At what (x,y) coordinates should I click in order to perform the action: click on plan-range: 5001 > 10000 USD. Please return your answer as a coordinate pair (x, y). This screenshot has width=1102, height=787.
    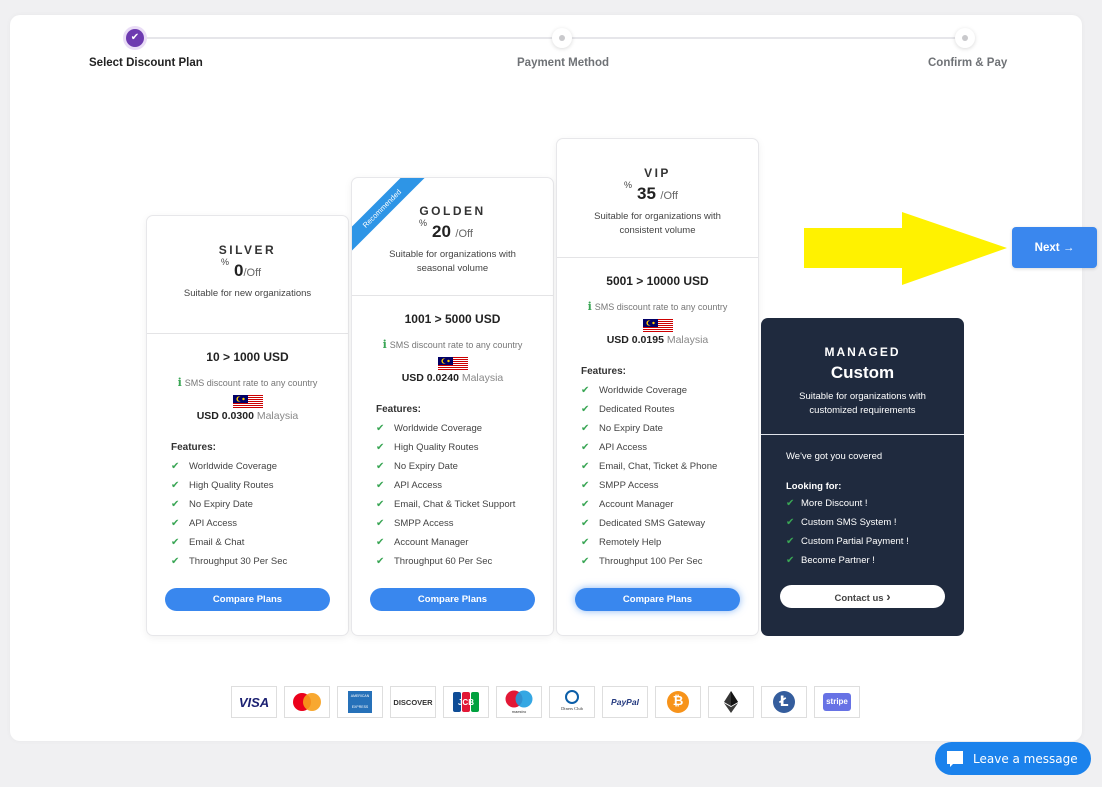
    Looking at the image, I should click on (657, 281).